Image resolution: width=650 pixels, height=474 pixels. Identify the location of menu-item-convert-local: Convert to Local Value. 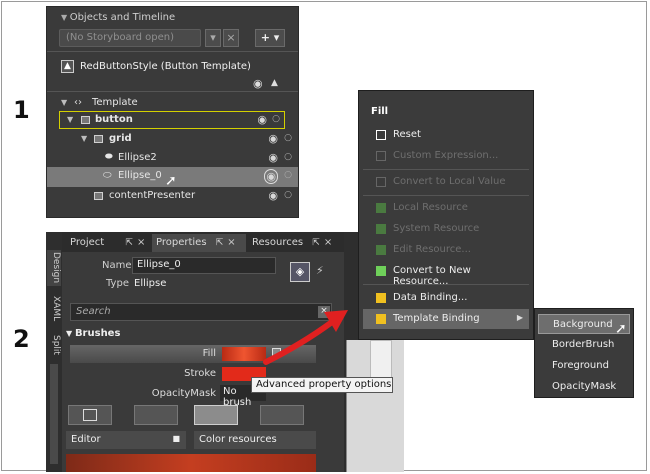
(446, 182).